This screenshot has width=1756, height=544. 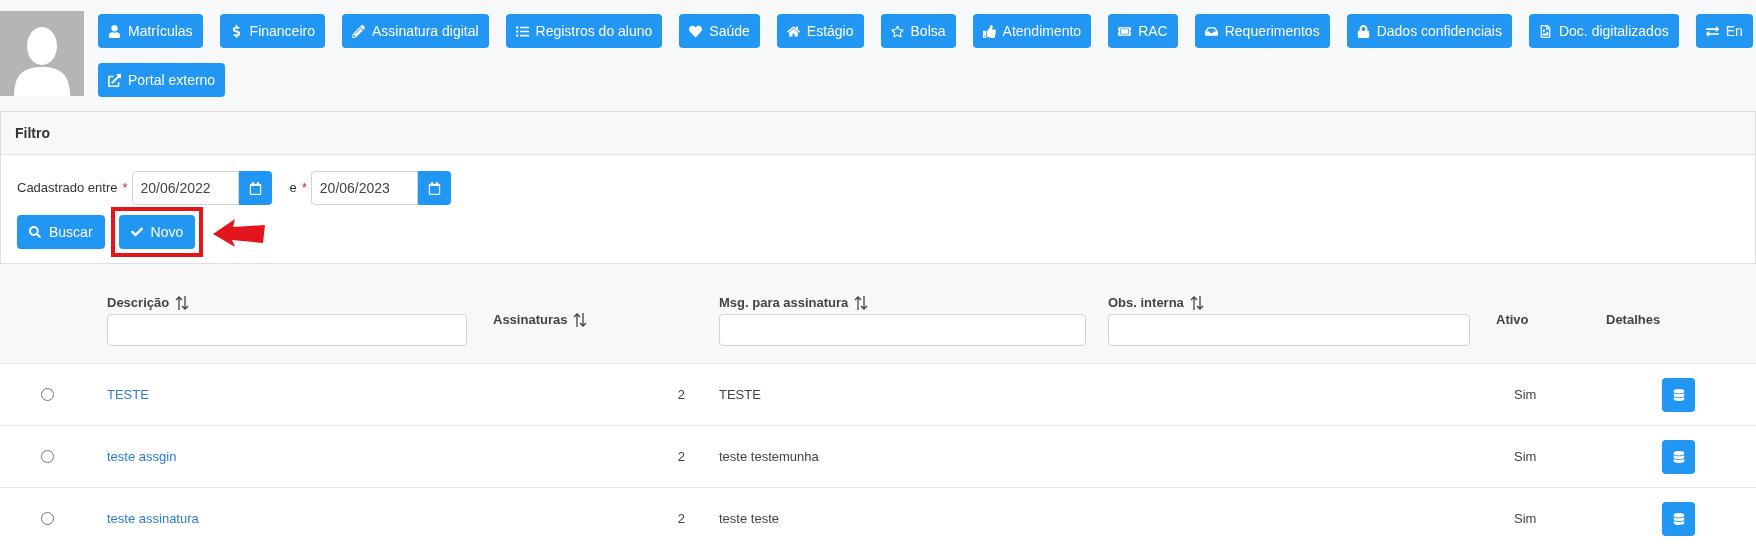 I want to click on person-silhouette-icon, so click(x=42, y=60).